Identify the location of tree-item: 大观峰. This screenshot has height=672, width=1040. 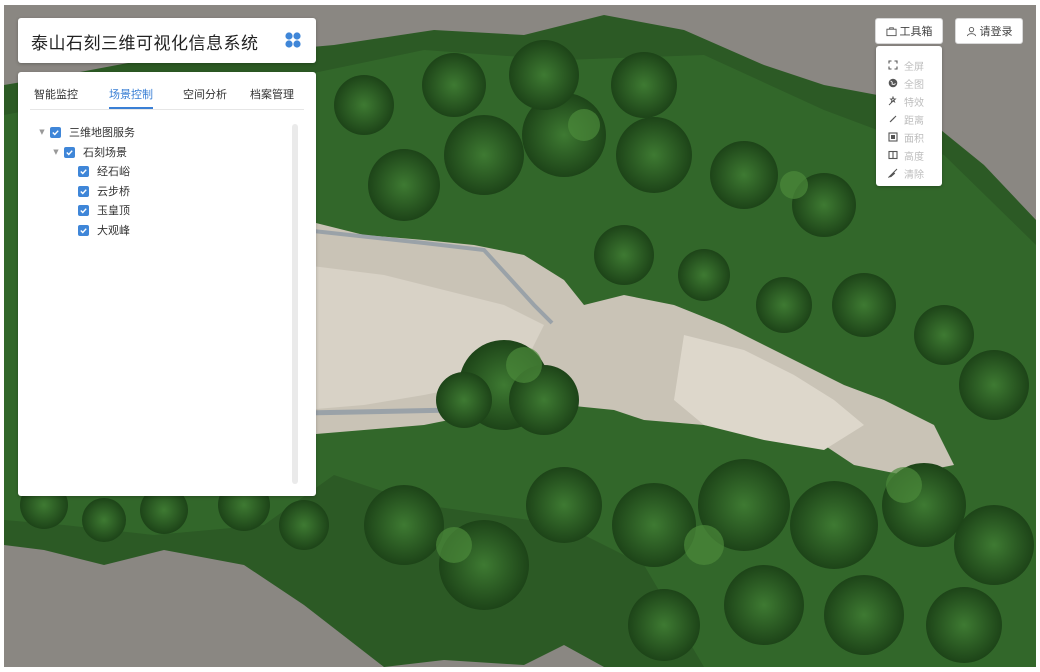
(104, 230).